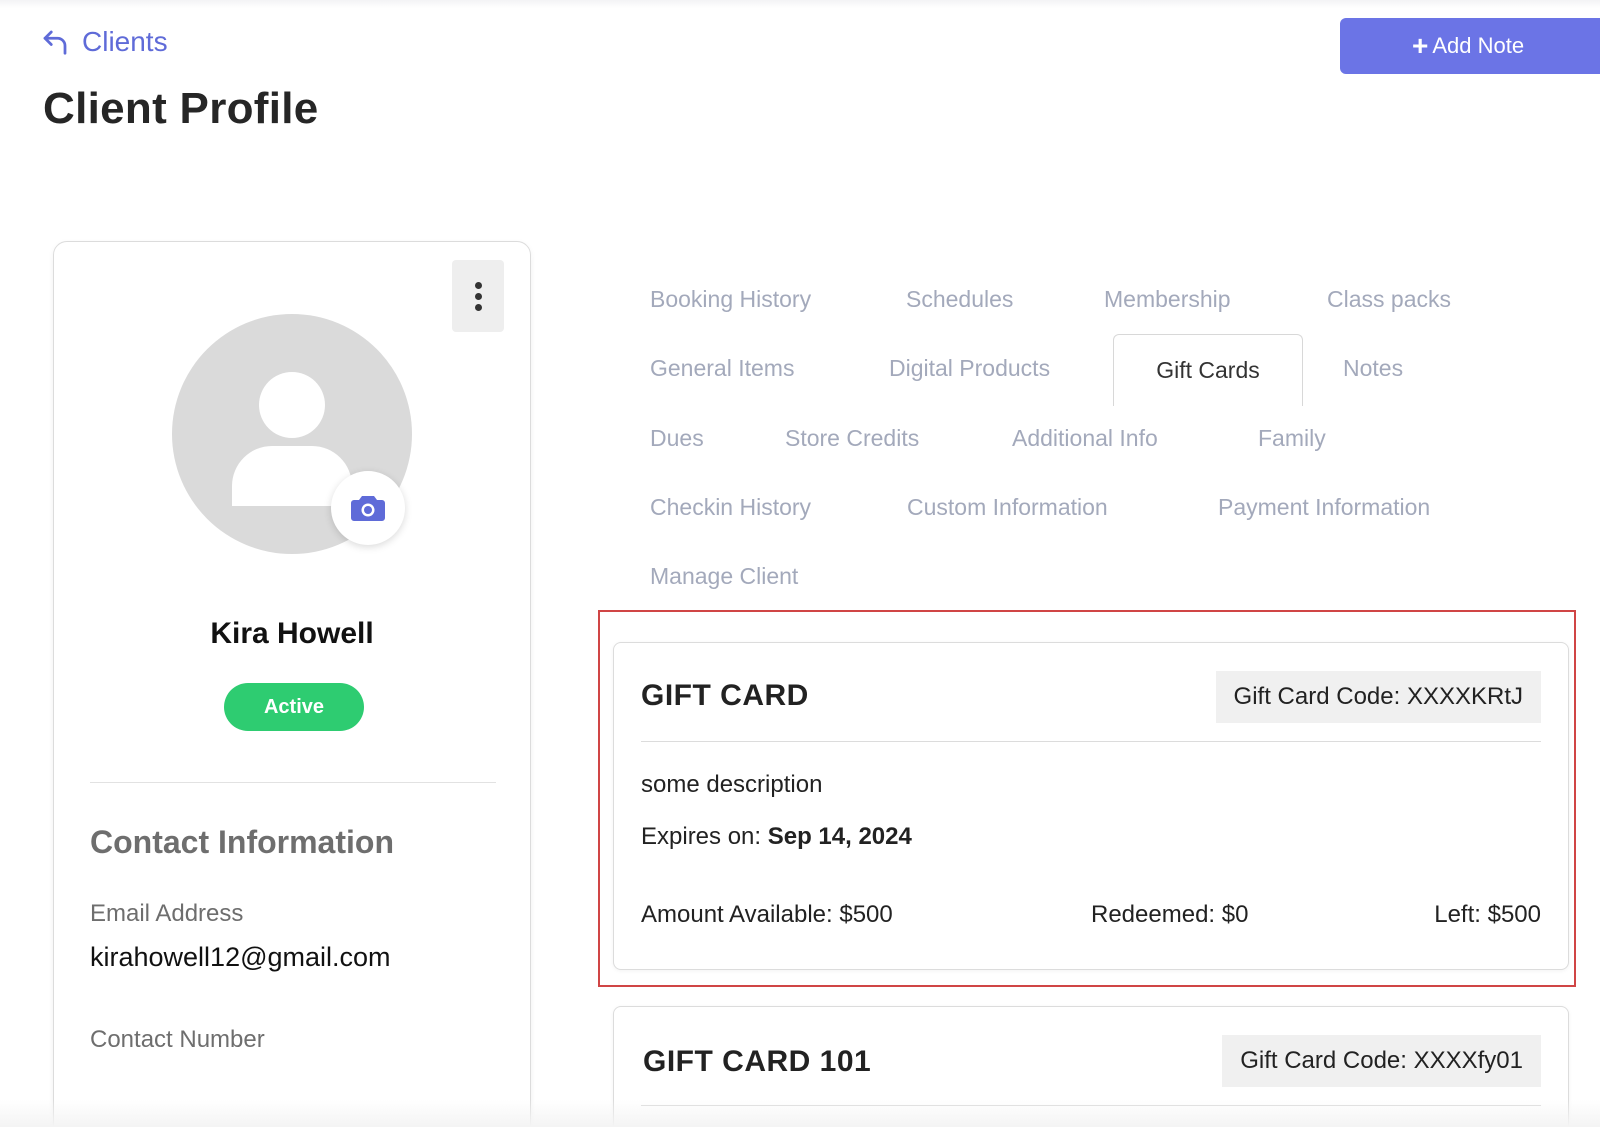 Image resolution: width=1600 pixels, height=1127 pixels. Describe the element at coordinates (800, 4) in the screenshot. I see `top-shadow` at that location.